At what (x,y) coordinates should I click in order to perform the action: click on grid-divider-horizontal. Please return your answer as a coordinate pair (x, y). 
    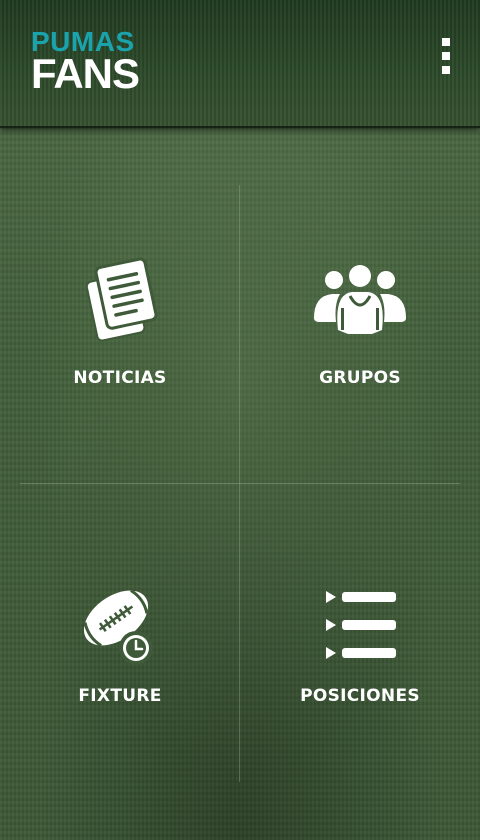
    Looking at the image, I should click on (240, 483).